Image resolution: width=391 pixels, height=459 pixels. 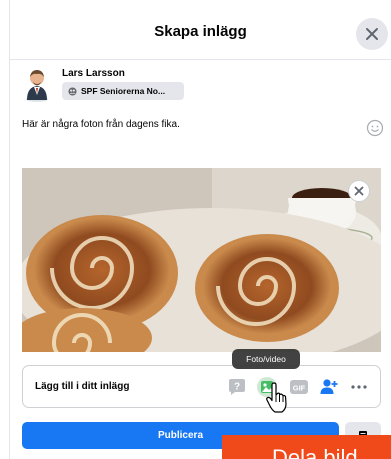 I want to click on post-text-input: Här är några foton från dagens fika., so click(x=101, y=124).